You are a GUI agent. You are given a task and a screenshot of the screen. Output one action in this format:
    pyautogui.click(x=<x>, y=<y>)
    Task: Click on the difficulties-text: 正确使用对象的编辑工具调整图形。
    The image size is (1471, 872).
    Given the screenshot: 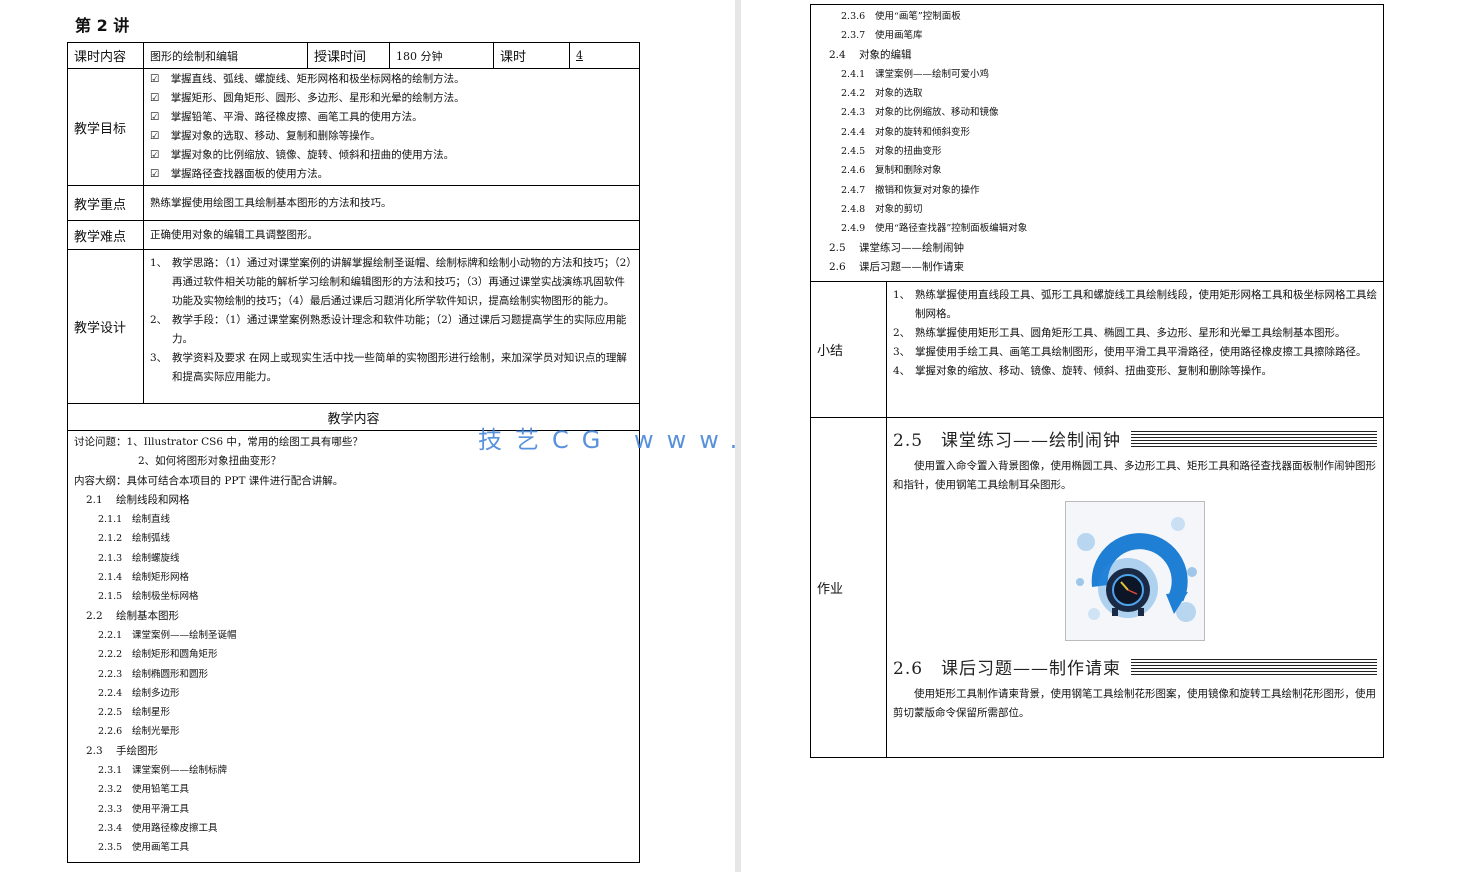 What is the action you would take?
    pyautogui.click(x=391, y=235)
    